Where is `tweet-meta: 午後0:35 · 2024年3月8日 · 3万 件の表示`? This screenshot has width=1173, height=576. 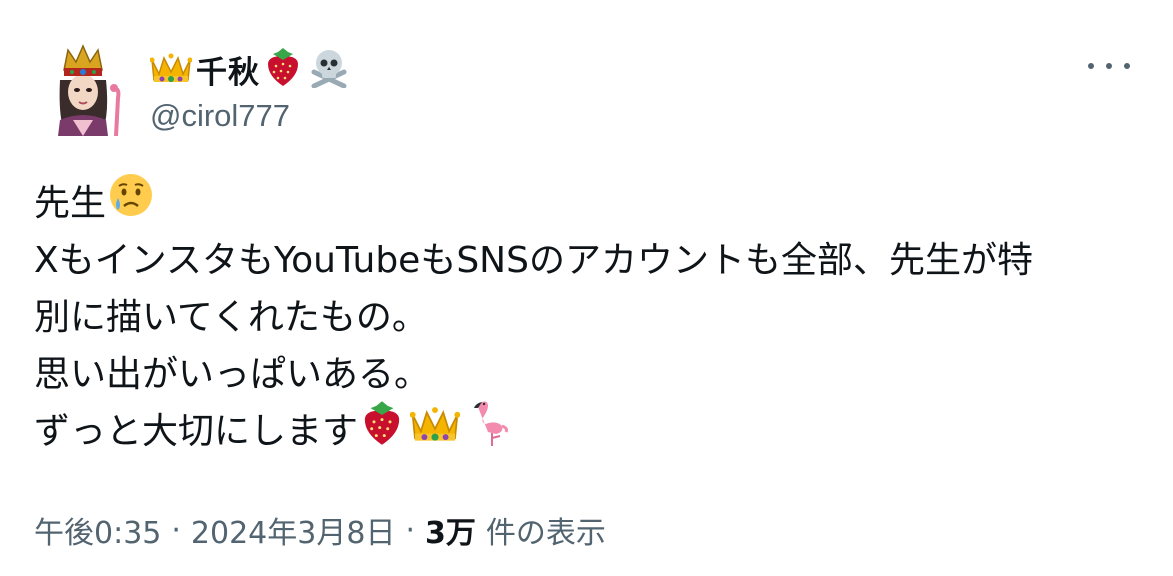 tweet-meta: 午後0:35 · 2024年3月8日 · 3万 件の表示 is located at coordinates (320, 530).